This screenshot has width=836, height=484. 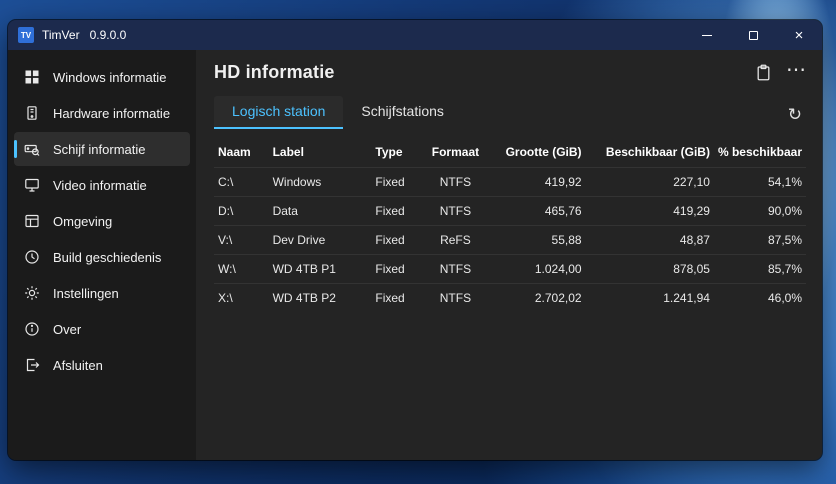 I want to click on column-header: Formaat, so click(x=455, y=152).